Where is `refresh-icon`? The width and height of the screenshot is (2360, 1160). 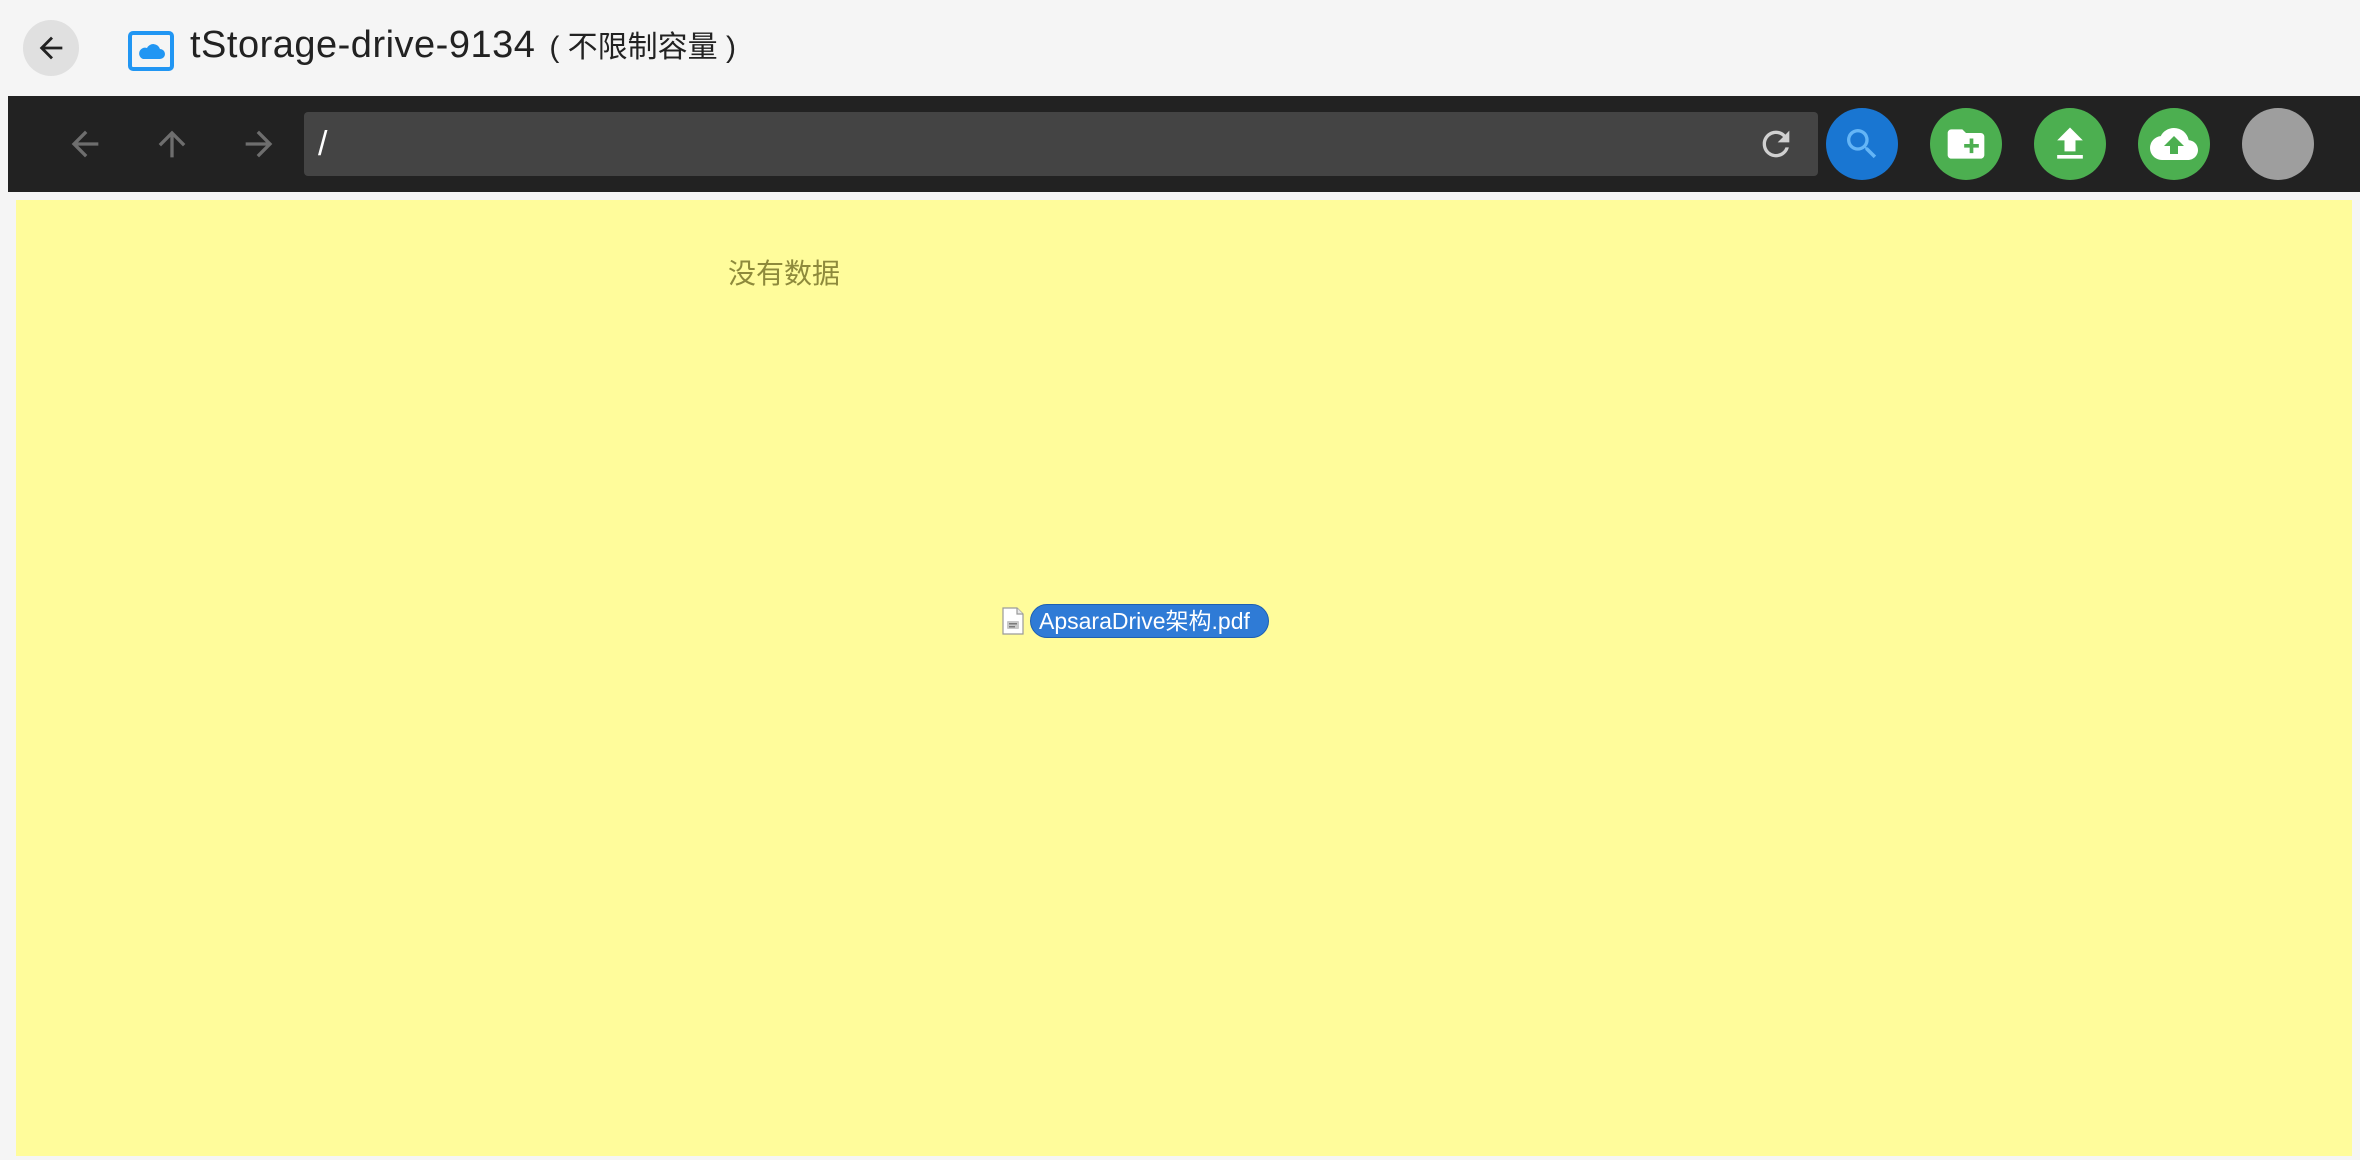 refresh-icon is located at coordinates (1776, 144).